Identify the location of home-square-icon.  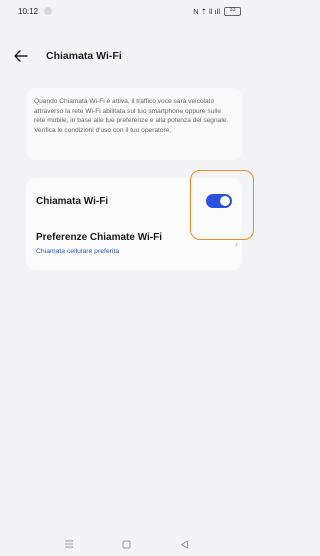
(126, 544).